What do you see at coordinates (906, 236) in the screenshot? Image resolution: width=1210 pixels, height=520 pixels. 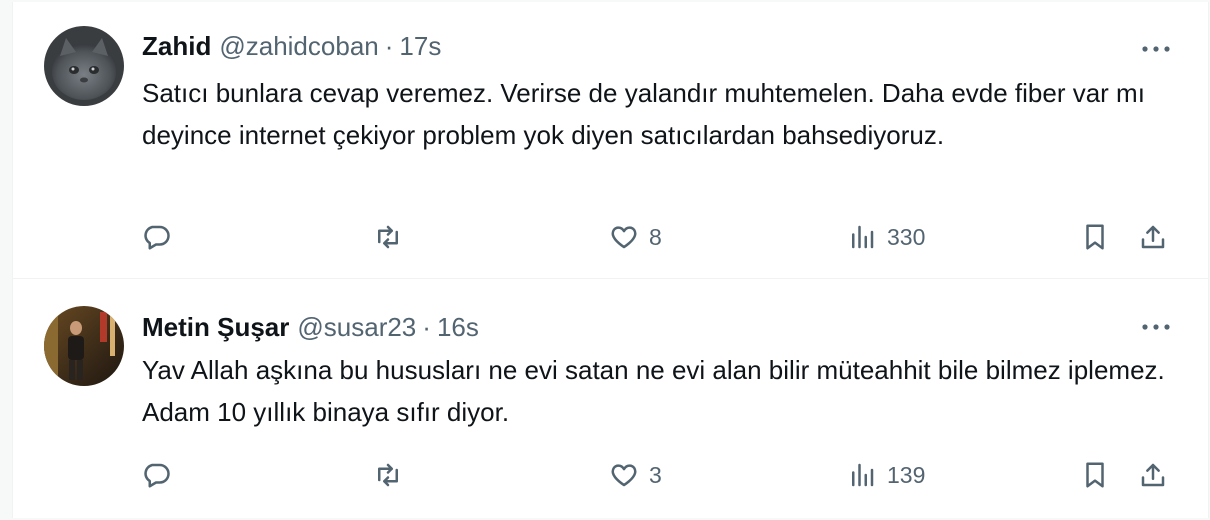 I see `views-count: 330` at bounding box center [906, 236].